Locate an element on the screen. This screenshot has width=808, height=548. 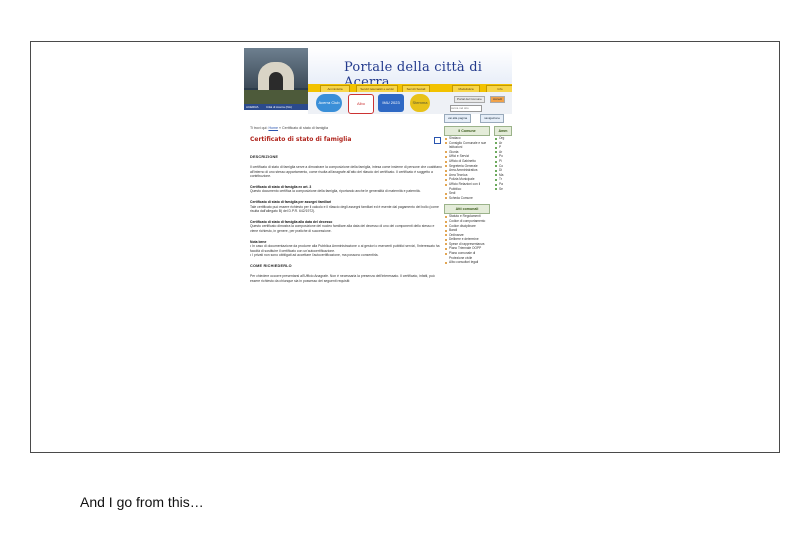
page-title: Certificato di stato di famiglia is located at coordinates (301, 139).